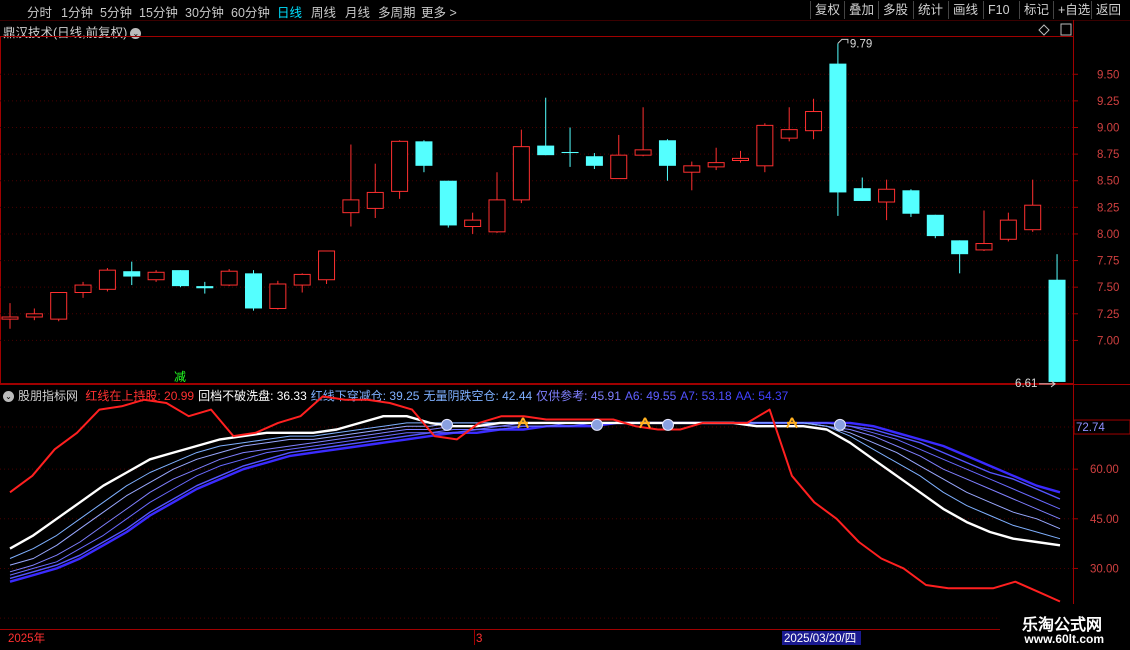  Describe the element at coordinates (1108, 182) in the screenshot. I see `price-tick-label-4: 8.50` at that location.